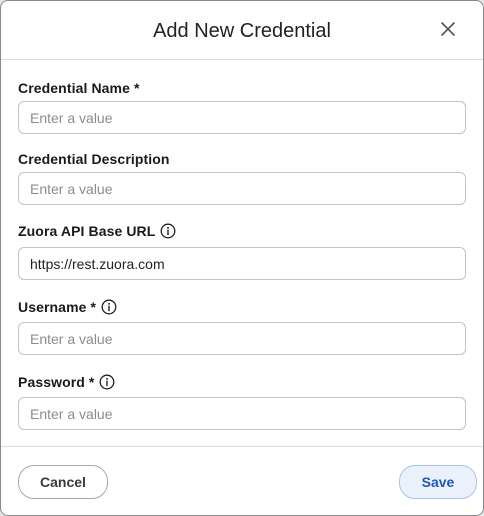 The height and width of the screenshot is (516, 484). I want to click on api-base-url-label-row: Zuora API Base URL, so click(97, 231).